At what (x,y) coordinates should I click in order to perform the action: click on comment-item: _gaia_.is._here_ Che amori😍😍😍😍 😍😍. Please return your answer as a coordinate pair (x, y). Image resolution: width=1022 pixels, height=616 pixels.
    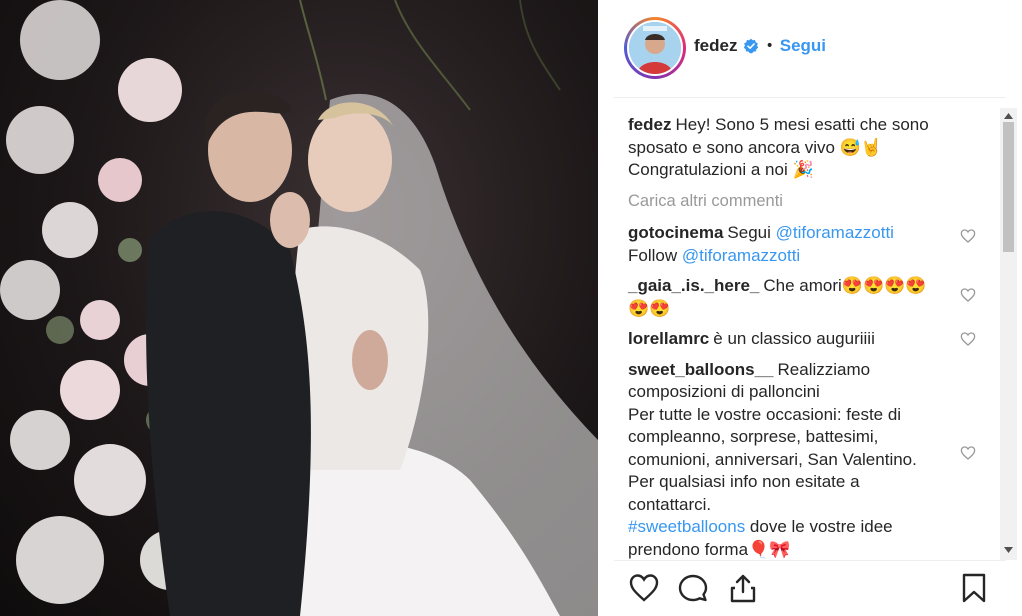
    Looking at the image, I should click on (803, 297).